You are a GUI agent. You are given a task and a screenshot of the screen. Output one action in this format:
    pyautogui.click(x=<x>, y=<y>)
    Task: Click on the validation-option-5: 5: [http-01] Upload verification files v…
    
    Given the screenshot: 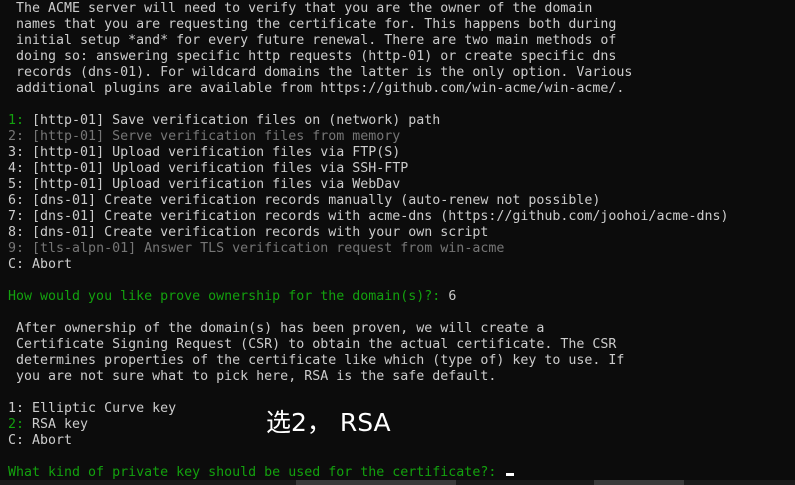 What is the action you would take?
    pyautogui.click(x=204, y=184)
    